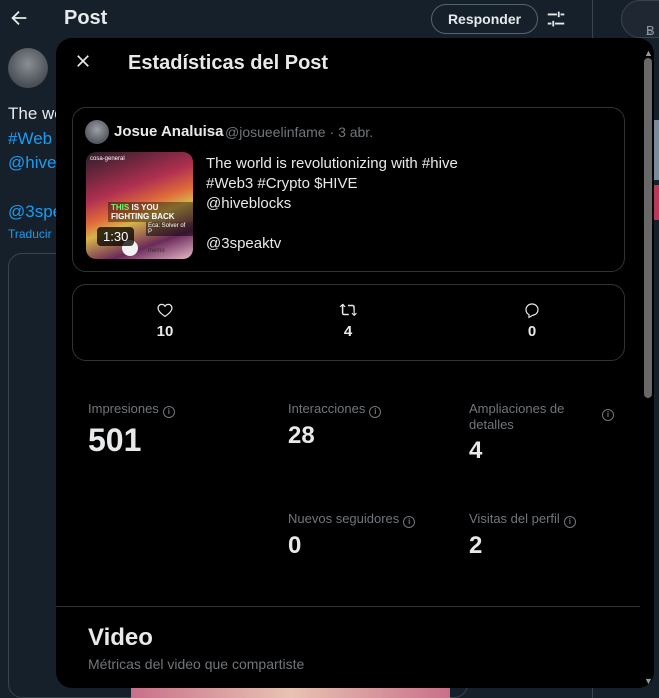 This screenshot has width=659, height=698. What do you see at coordinates (541, 433) in the screenshot?
I see `metric-detail-expands: Ampliaciones de detalles i 4` at bounding box center [541, 433].